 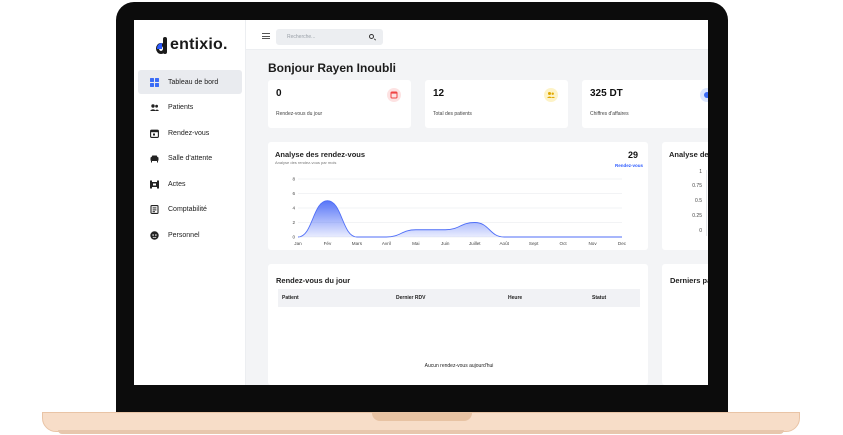 I want to click on x-tick-label: Dec, so click(x=622, y=243).